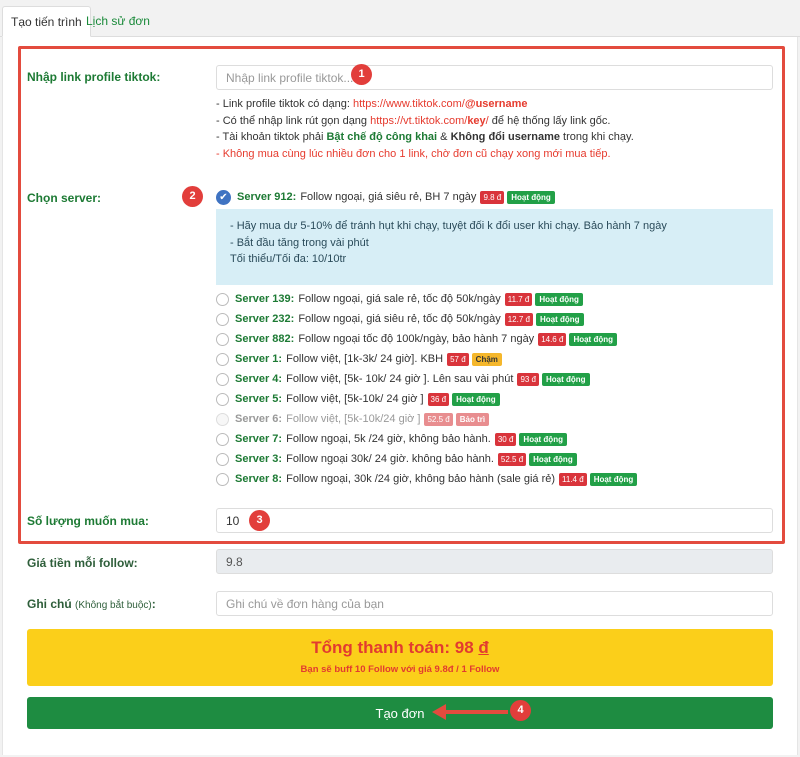 This screenshot has width=800, height=757. I want to click on info-line: Tối thiểu/Tối đa: 10/10tr, so click(288, 259).